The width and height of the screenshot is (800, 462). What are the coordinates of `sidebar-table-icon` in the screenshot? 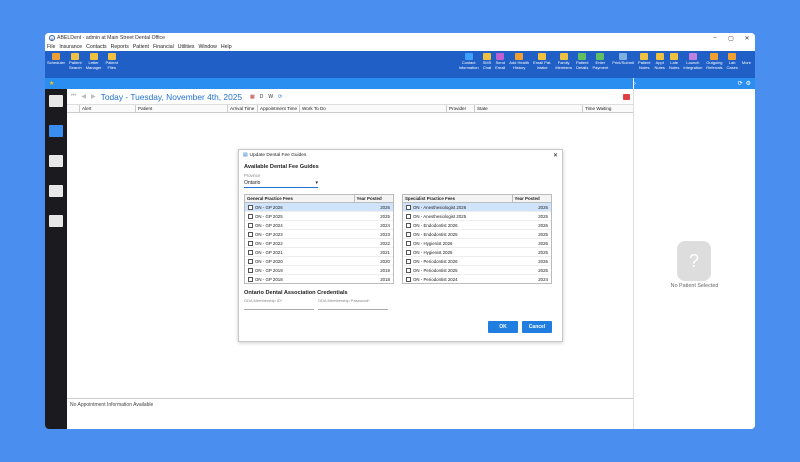 It's located at (56, 221).